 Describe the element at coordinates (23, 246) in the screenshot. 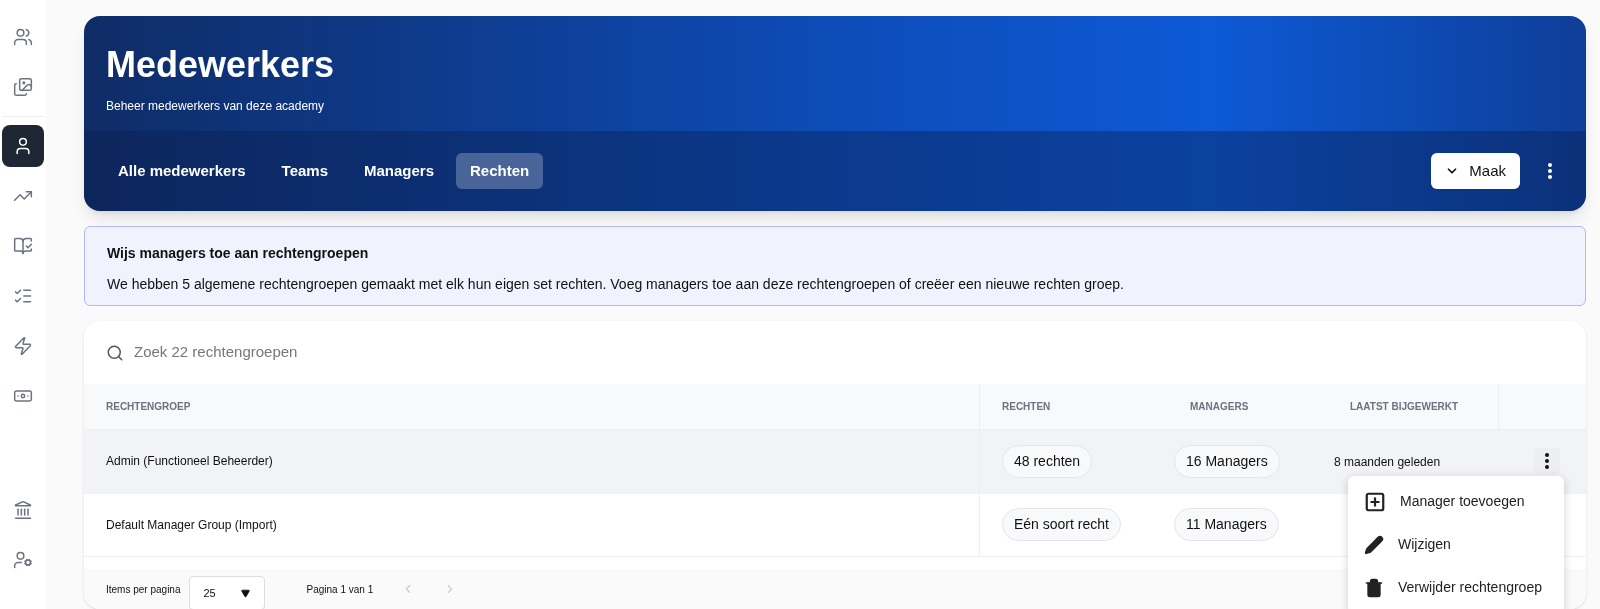

I see `book-icon` at that location.